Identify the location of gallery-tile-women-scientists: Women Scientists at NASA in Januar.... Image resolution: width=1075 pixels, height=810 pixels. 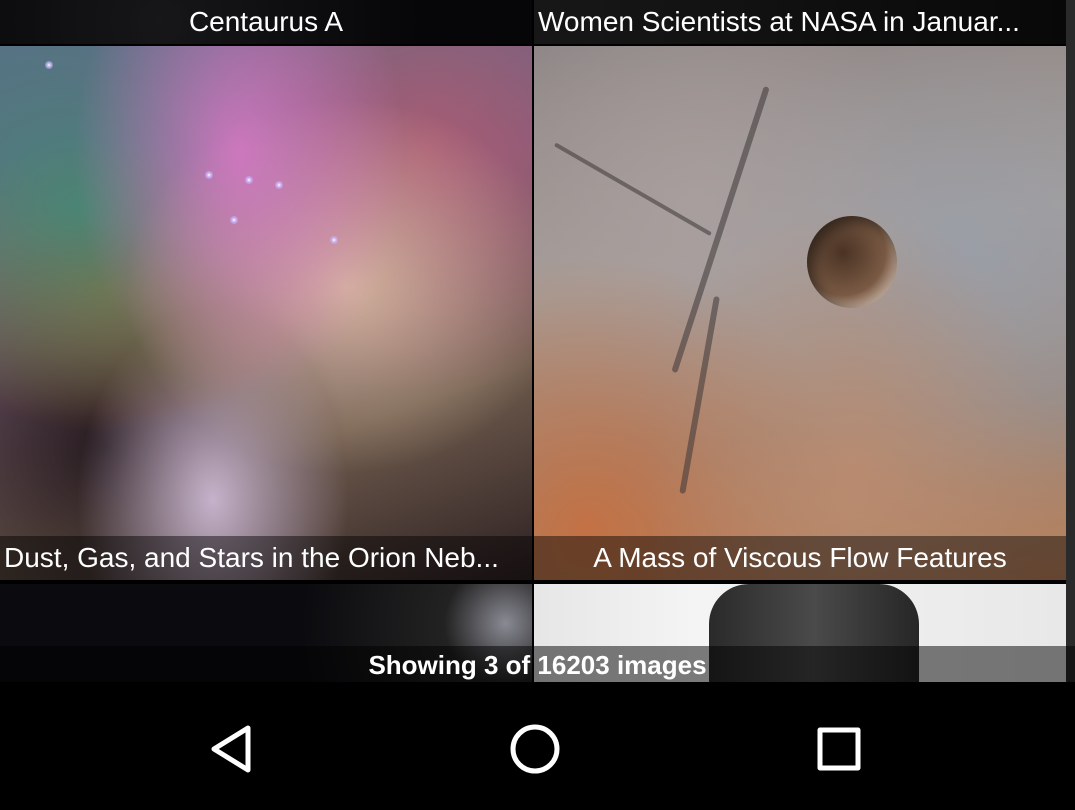
(800, 22).